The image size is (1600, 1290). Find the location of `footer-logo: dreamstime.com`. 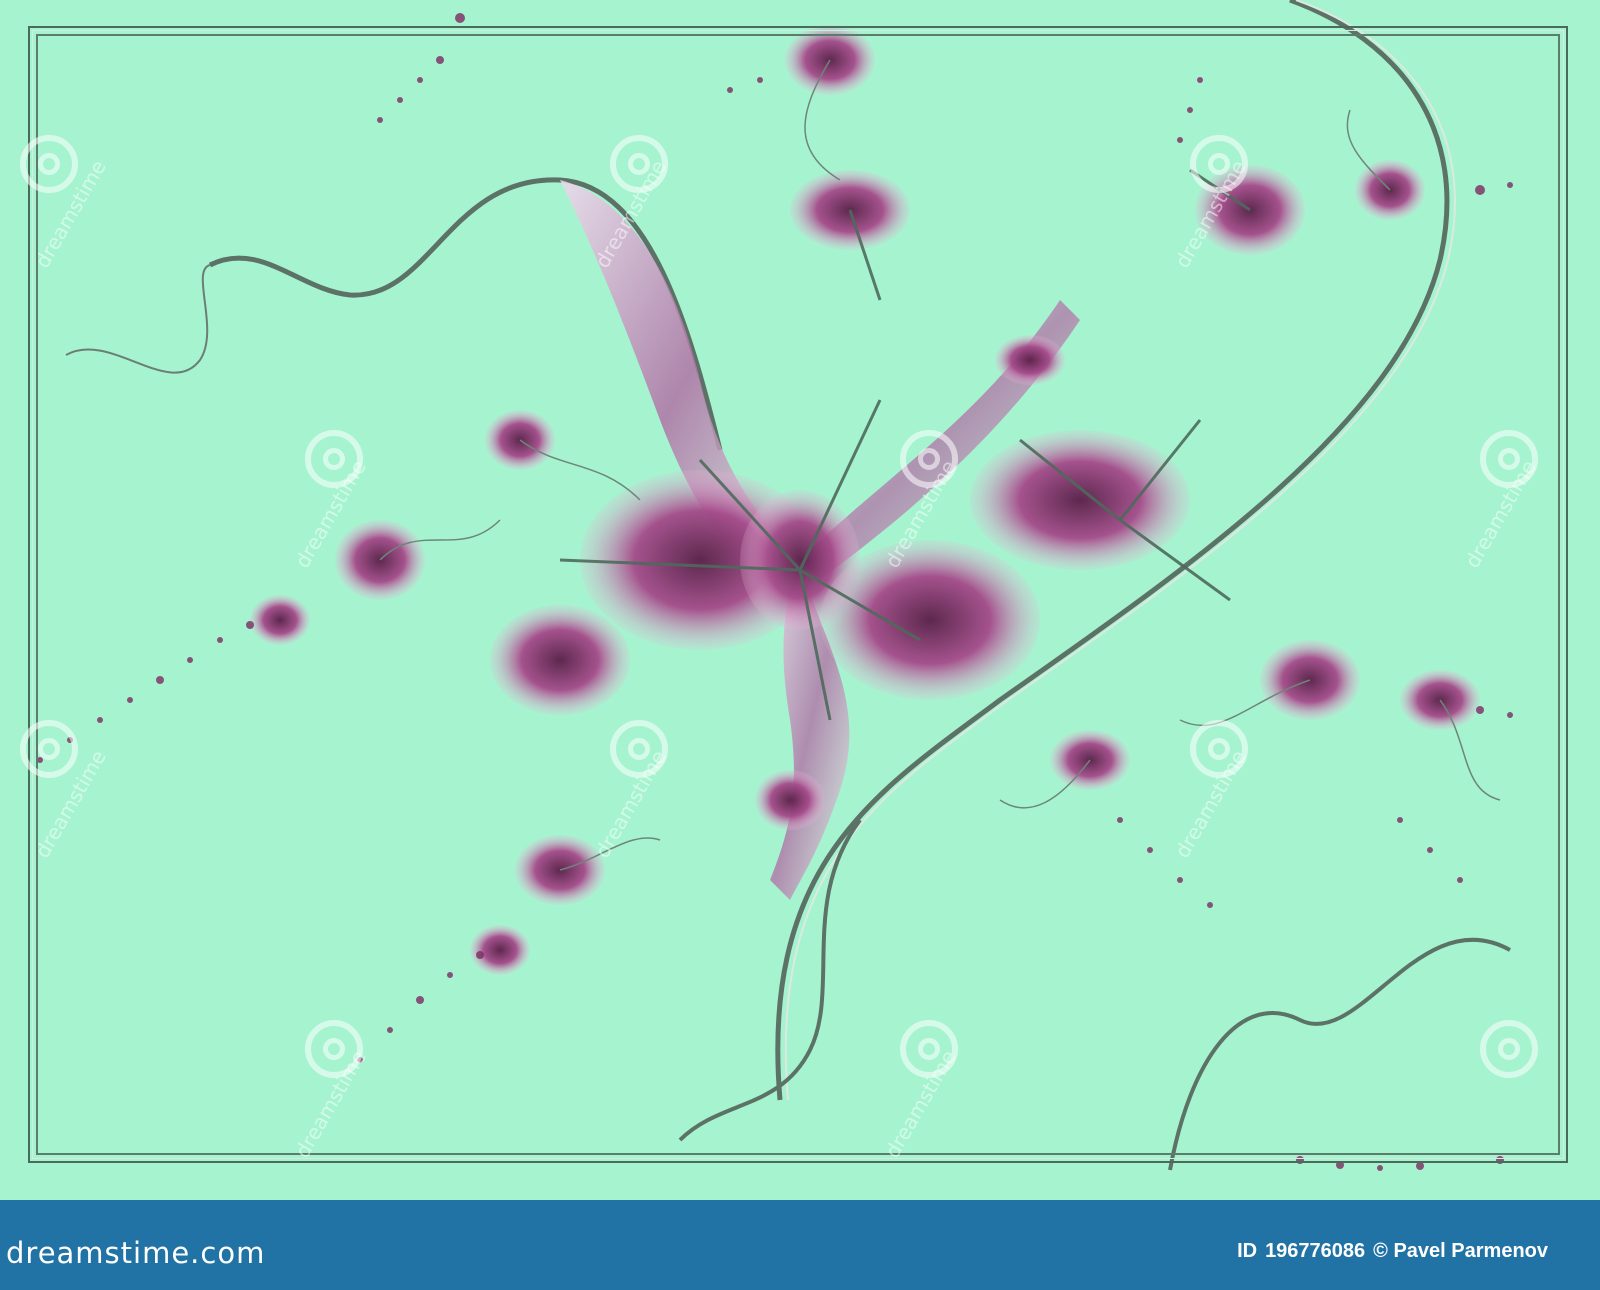

footer-logo: dreamstime.com is located at coordinates (135, 1253).